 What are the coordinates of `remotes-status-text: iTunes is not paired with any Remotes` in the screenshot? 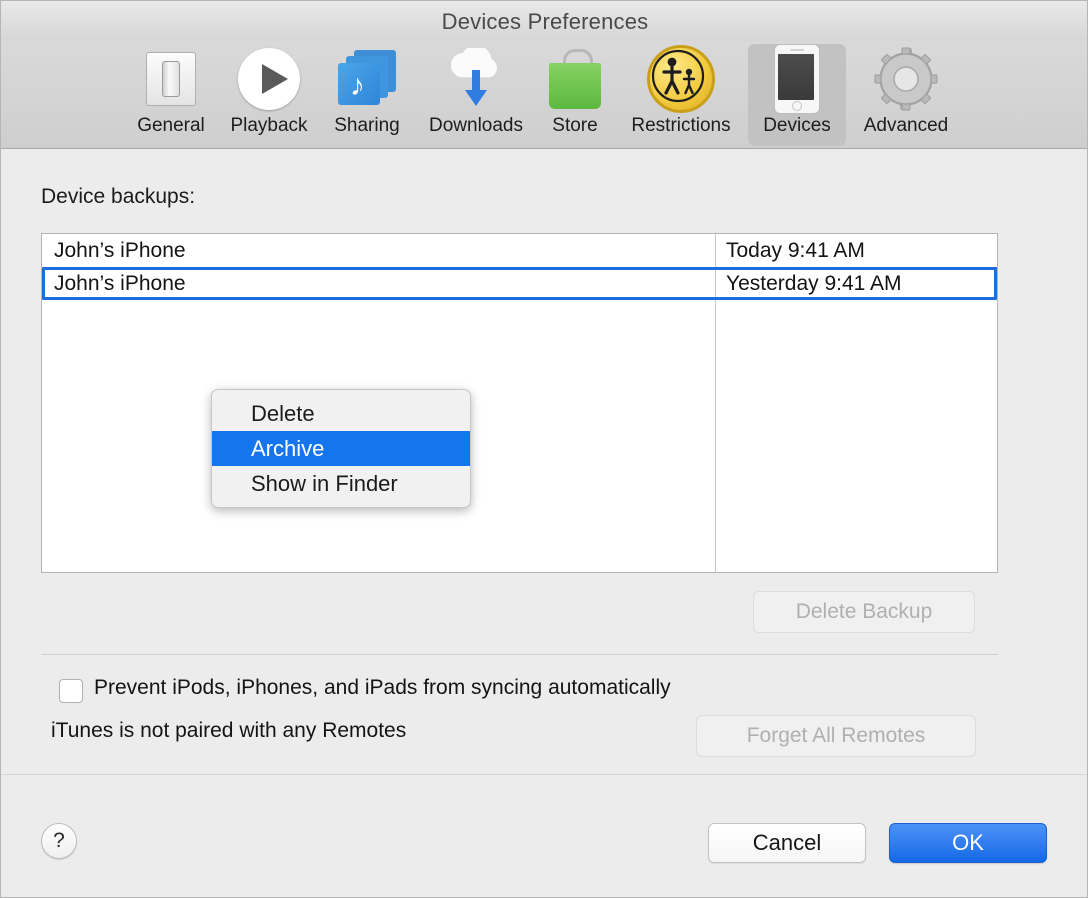 It's located at (229, 730).